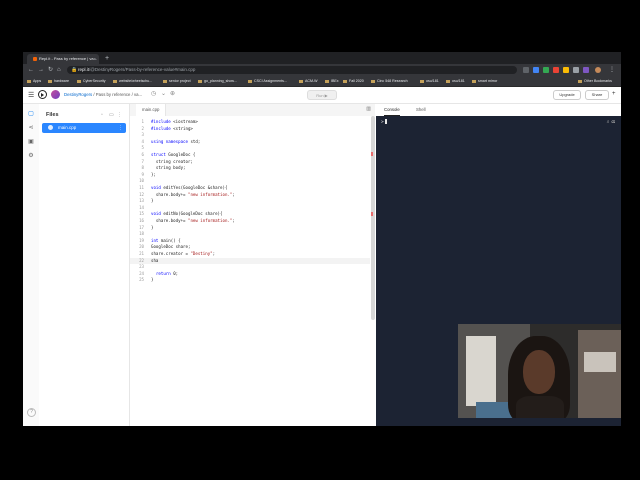 Image resolution: width=640 pixels, height=480 pixels. I want to click on files-icon: ▢, so click(31, 114).